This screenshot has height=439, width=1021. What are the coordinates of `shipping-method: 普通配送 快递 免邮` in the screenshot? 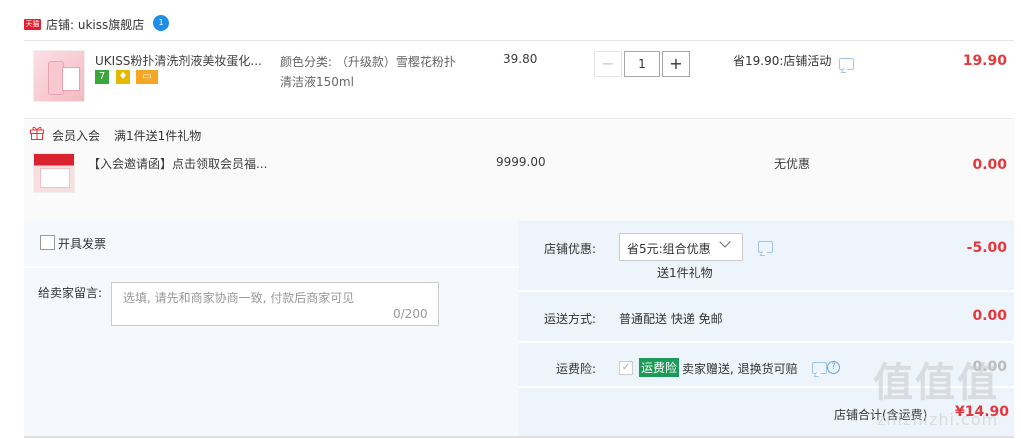 It's located at (671, 319).